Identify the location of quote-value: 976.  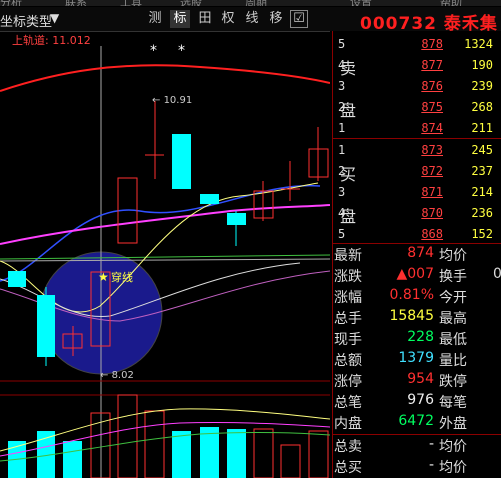
(420, 400).